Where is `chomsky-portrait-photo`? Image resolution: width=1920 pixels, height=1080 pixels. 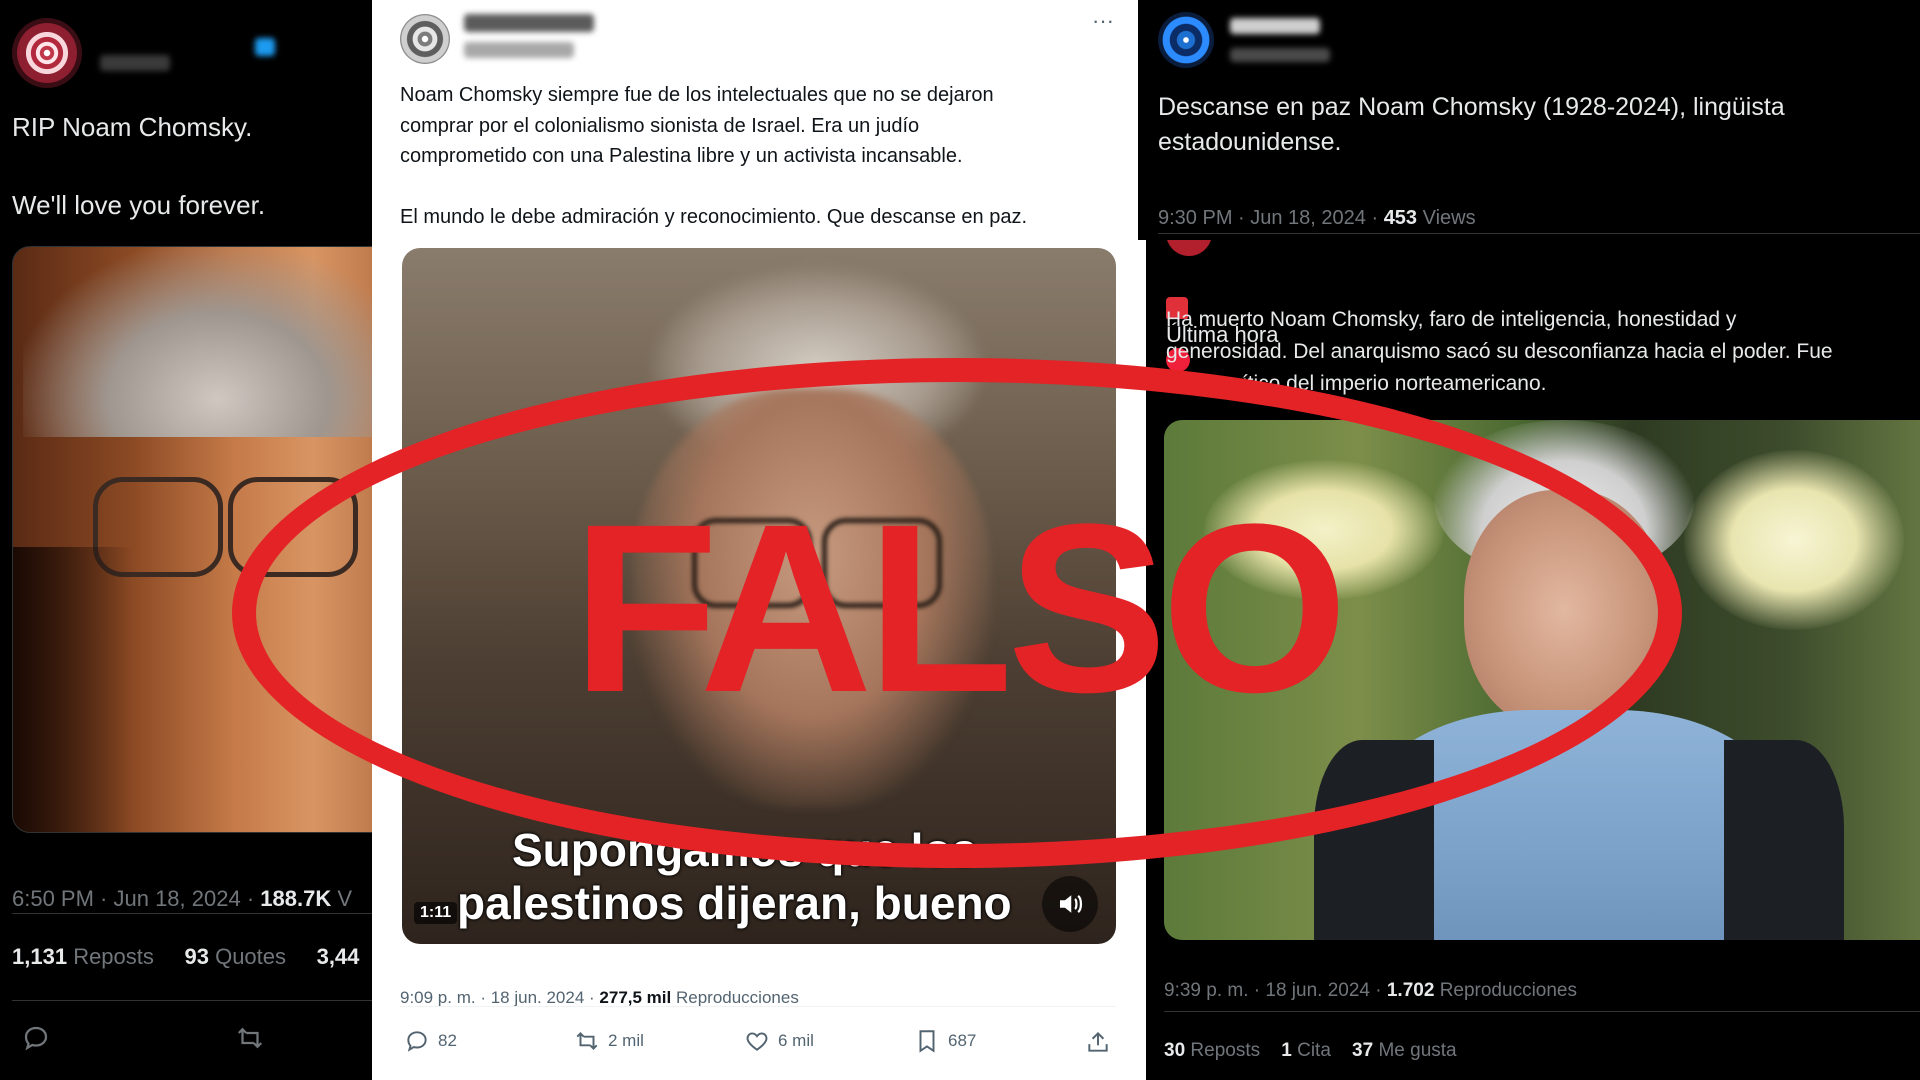
chomsky-portrait-photo is located at coordinates (192, 539).